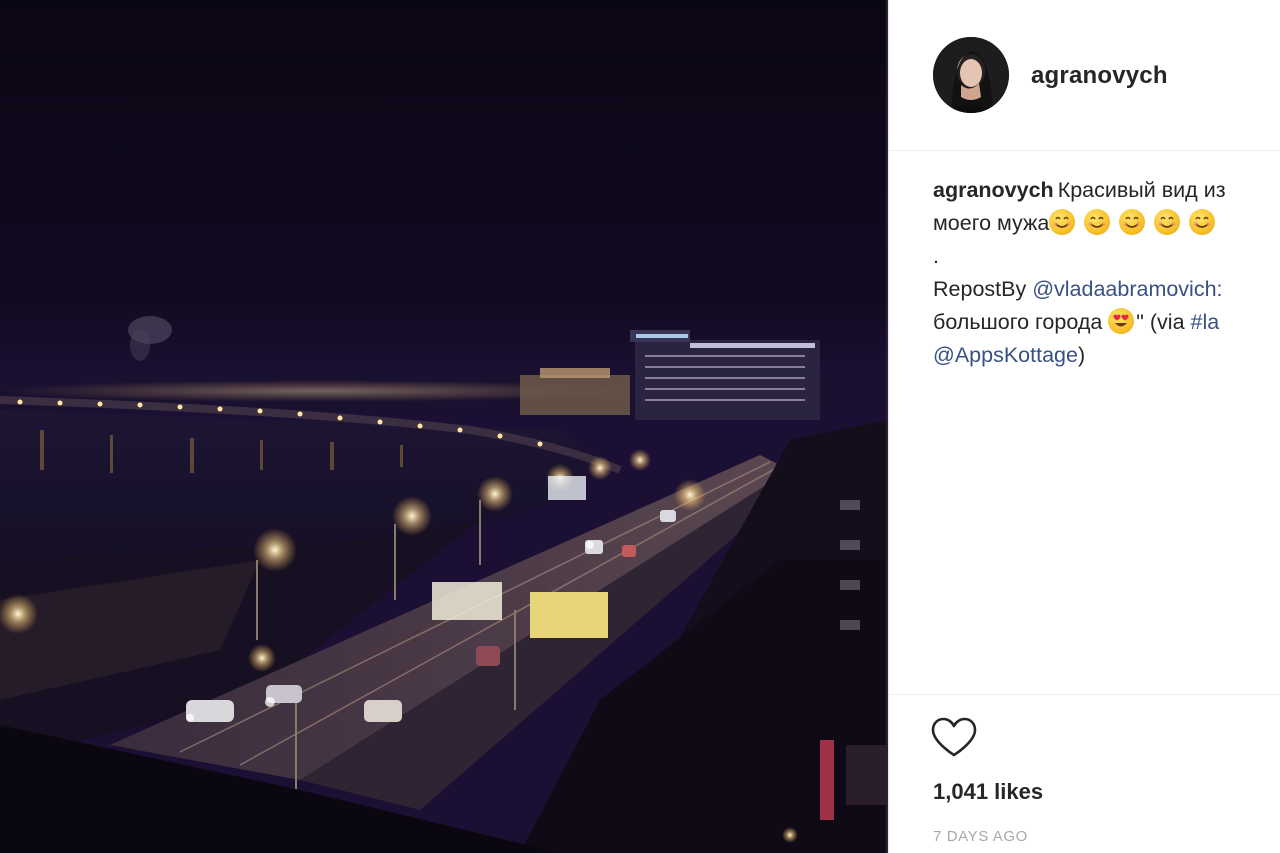  What do you see at coordinates (988, 792) in the screenshot?
I see `likes-count: 1,041 likes` at bounding box center [988, 792].